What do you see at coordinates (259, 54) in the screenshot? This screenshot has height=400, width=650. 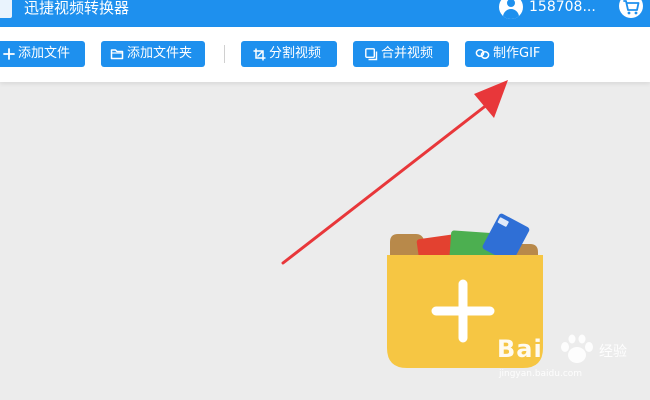 I see `crop-icon` at bounding box center [259, 54].